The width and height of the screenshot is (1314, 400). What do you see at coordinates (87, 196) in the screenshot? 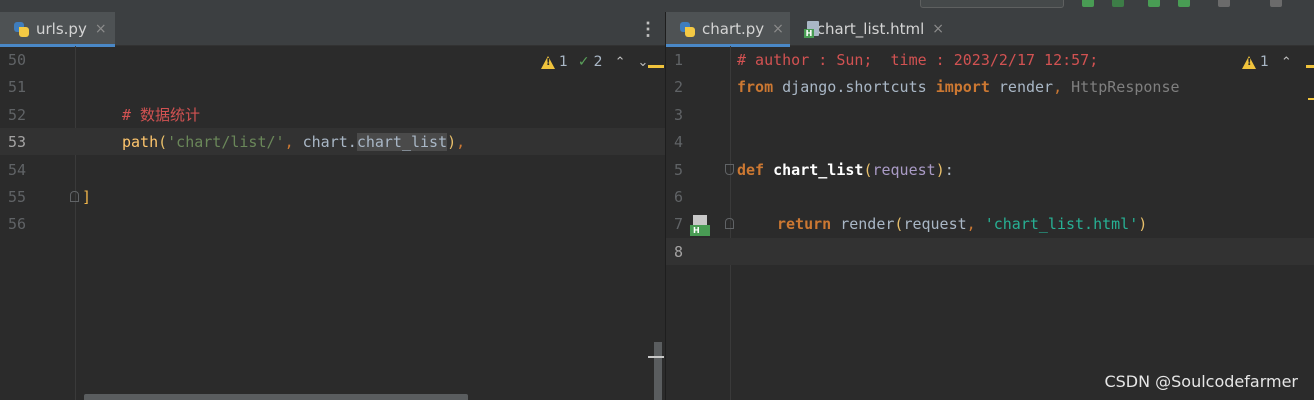
I see `code-bracket: ]` at bounding box center [87, 196].